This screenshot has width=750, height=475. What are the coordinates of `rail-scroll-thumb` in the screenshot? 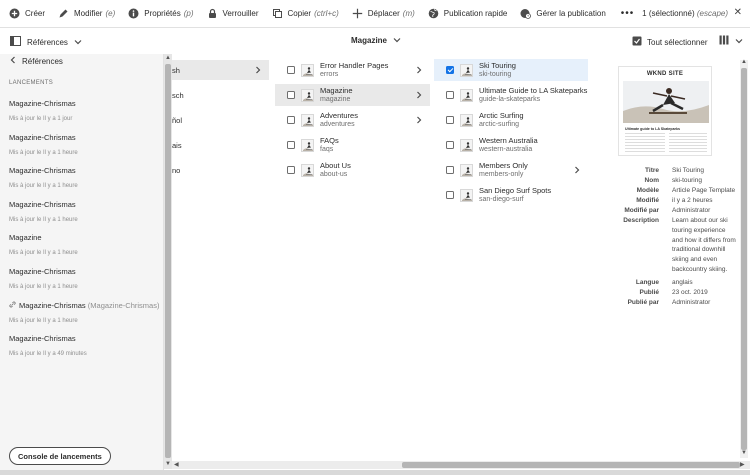 It's located at (168, 261).